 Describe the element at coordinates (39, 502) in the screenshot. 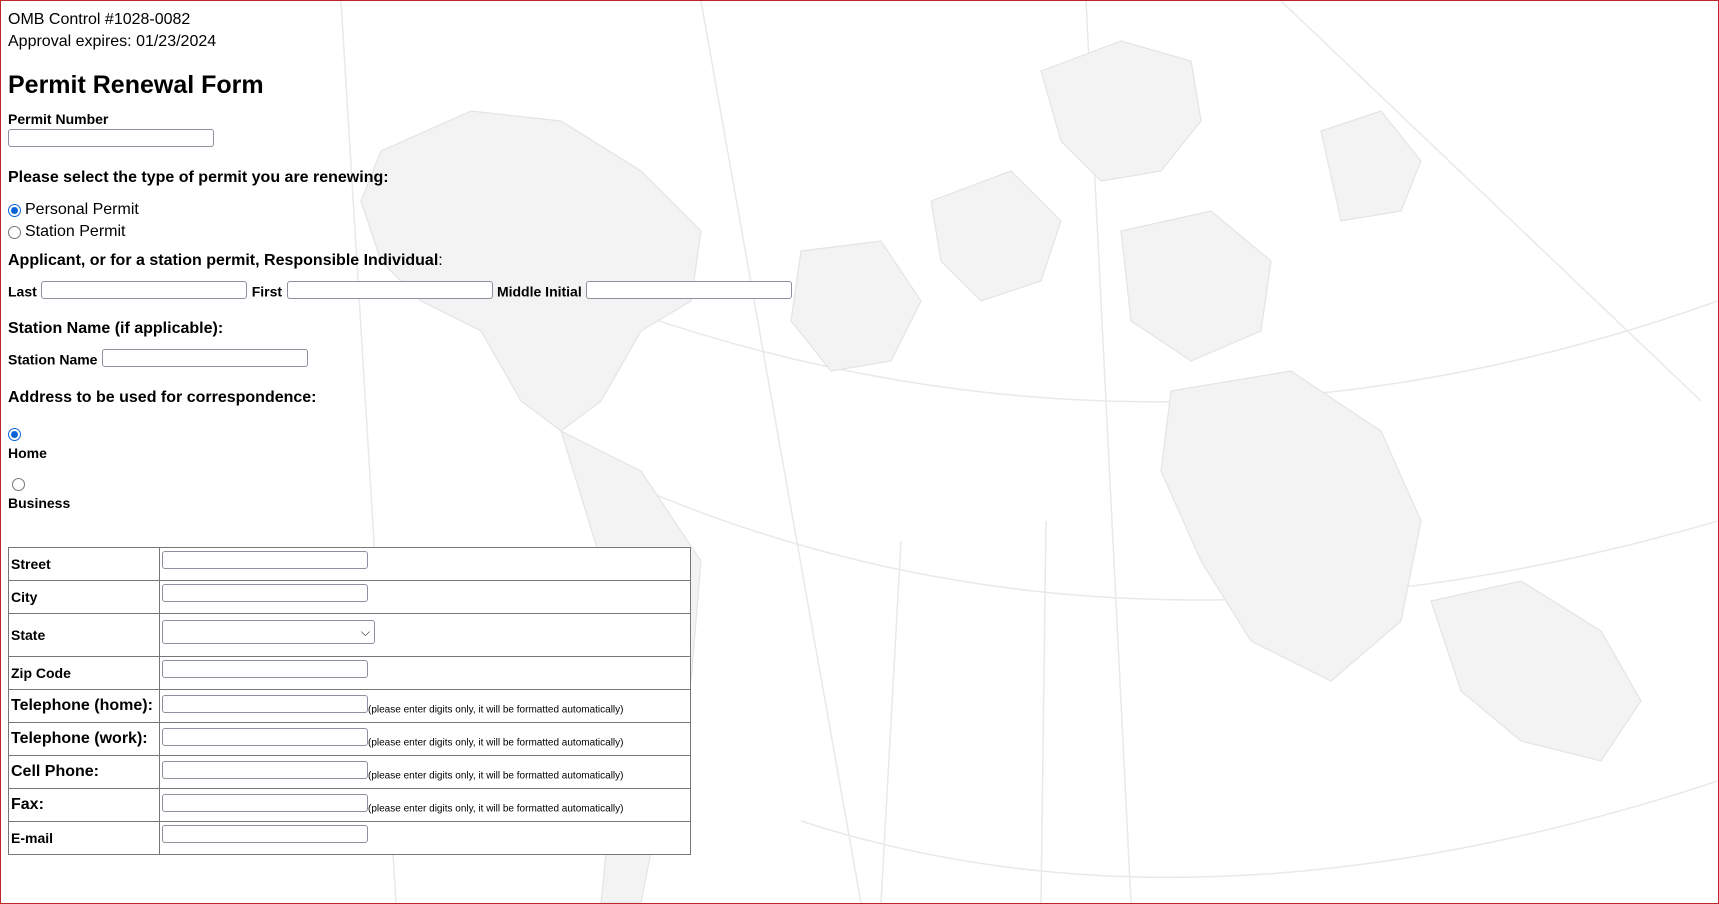

I see `business-address-label: Business` at that location.